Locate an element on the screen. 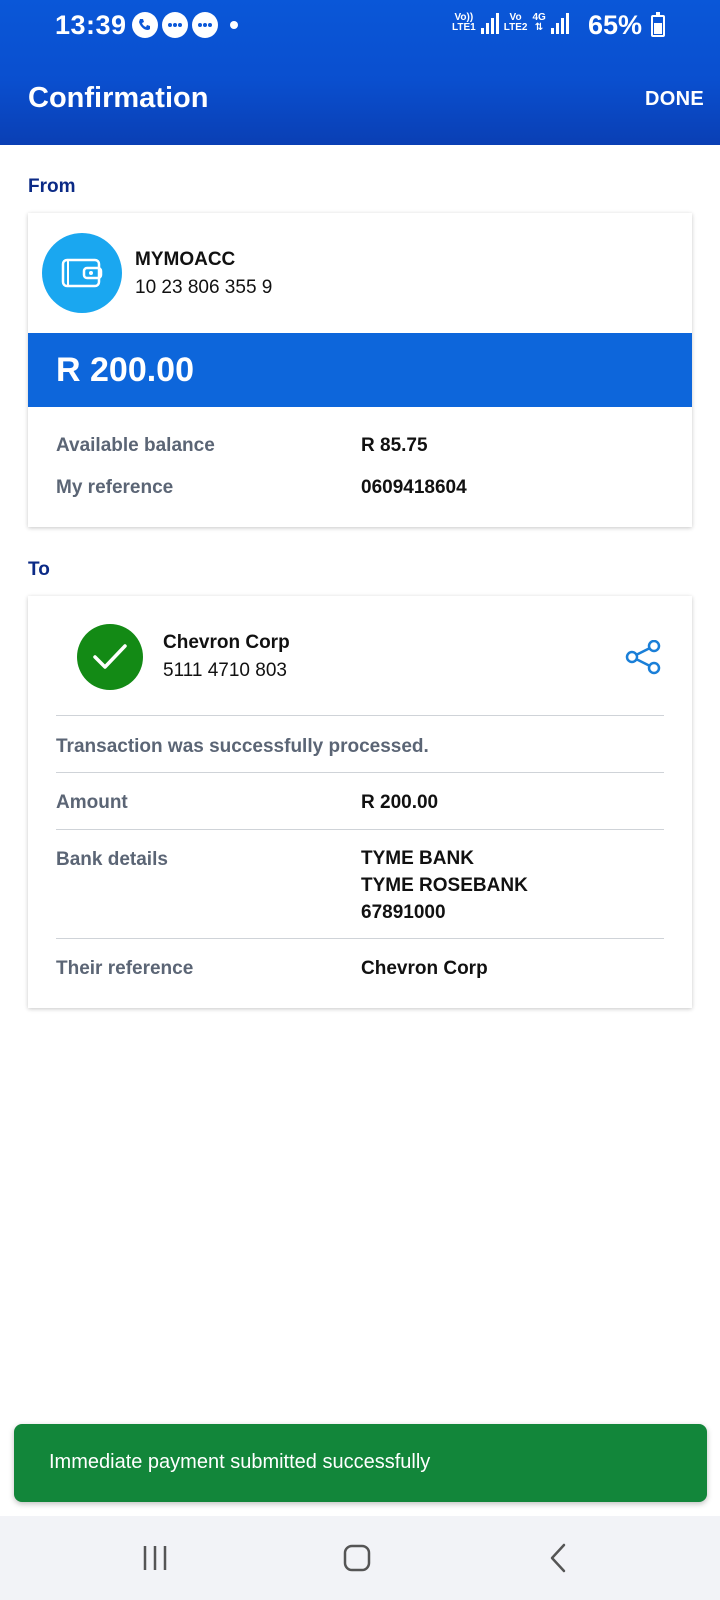  status-time: 13:39 is located at coordinates (91, 25).